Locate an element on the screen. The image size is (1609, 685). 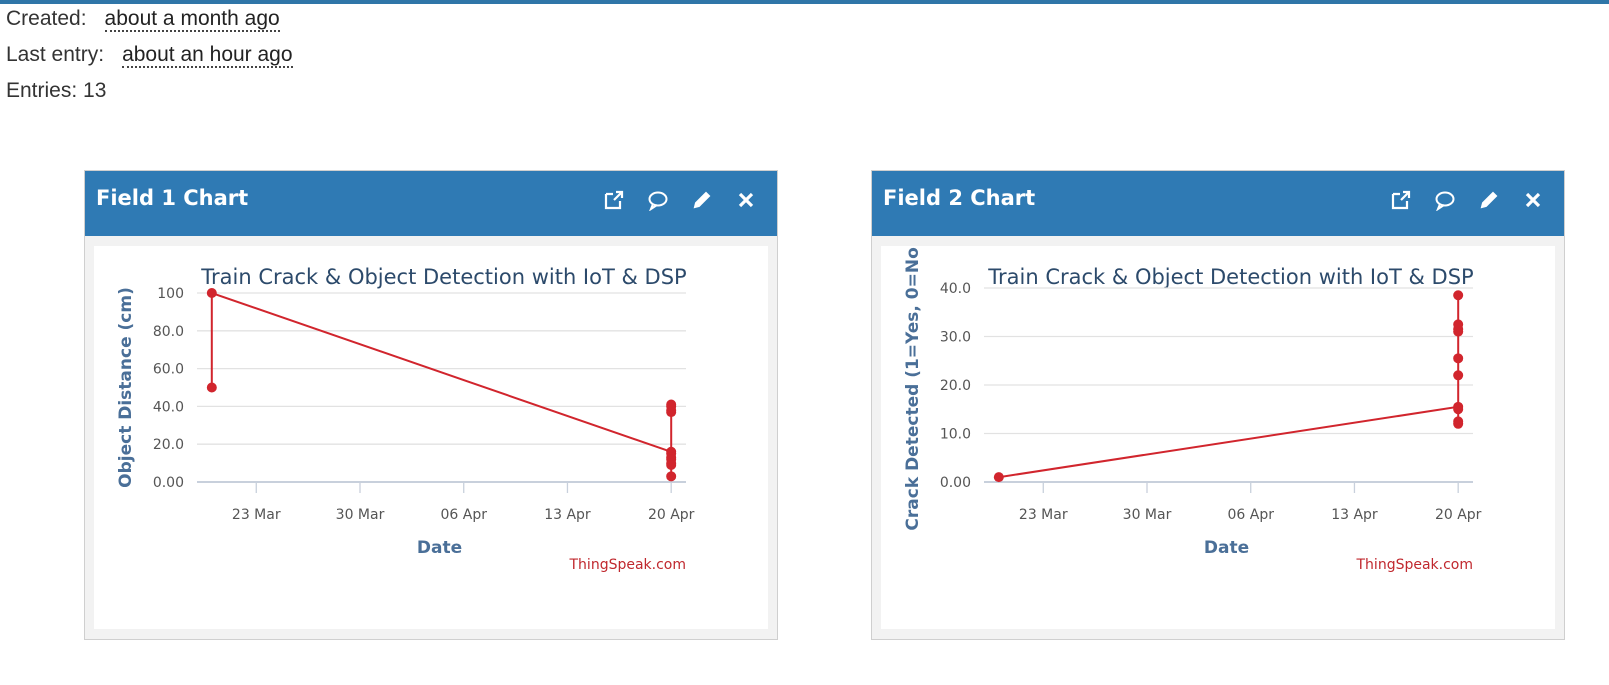
y-tick-label: 60.0 is located at coordinates (168, 370).